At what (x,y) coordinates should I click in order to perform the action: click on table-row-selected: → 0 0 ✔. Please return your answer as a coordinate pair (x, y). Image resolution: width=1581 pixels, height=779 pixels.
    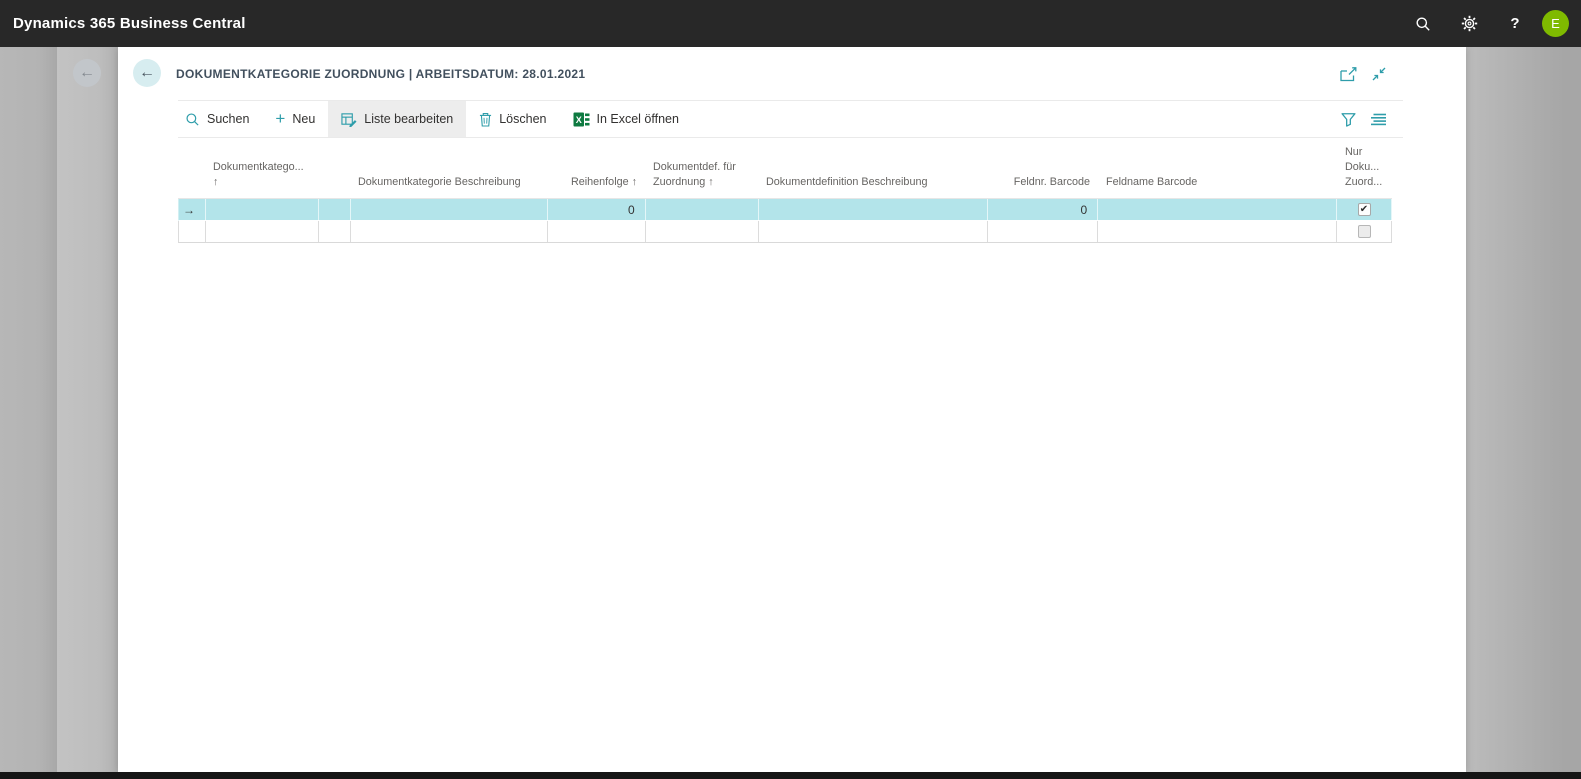
    Looking at the image, I should click on (785, 210).